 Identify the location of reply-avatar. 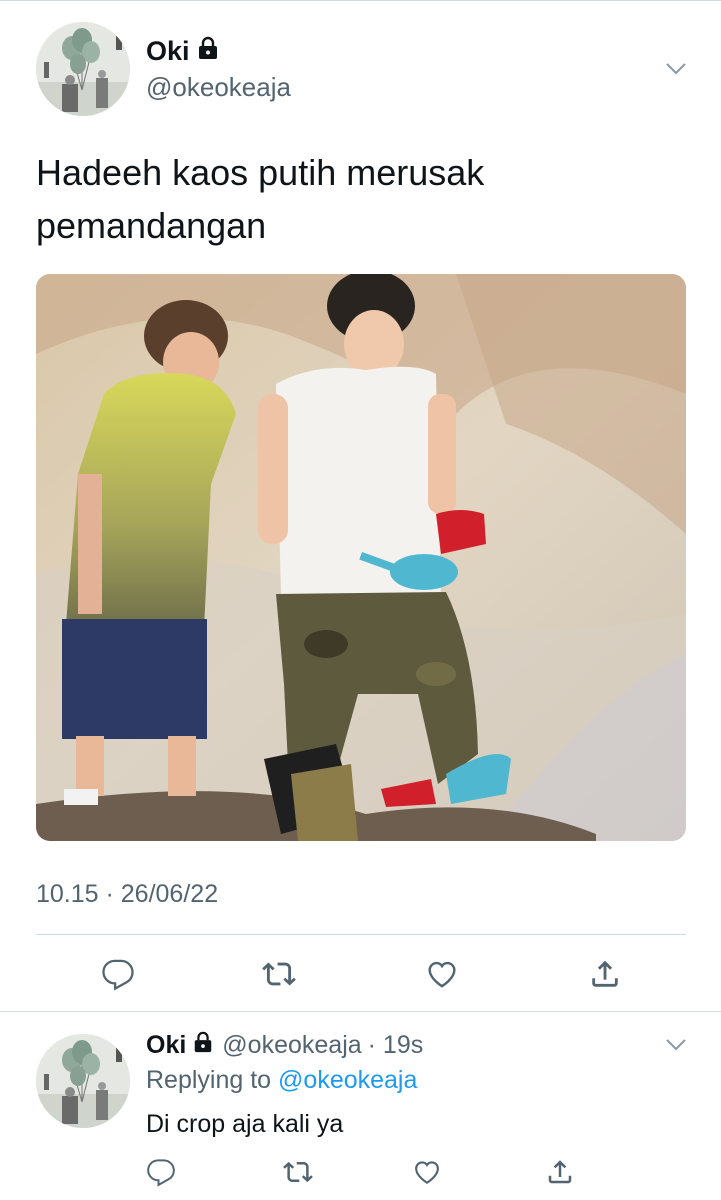
(83, 1081).